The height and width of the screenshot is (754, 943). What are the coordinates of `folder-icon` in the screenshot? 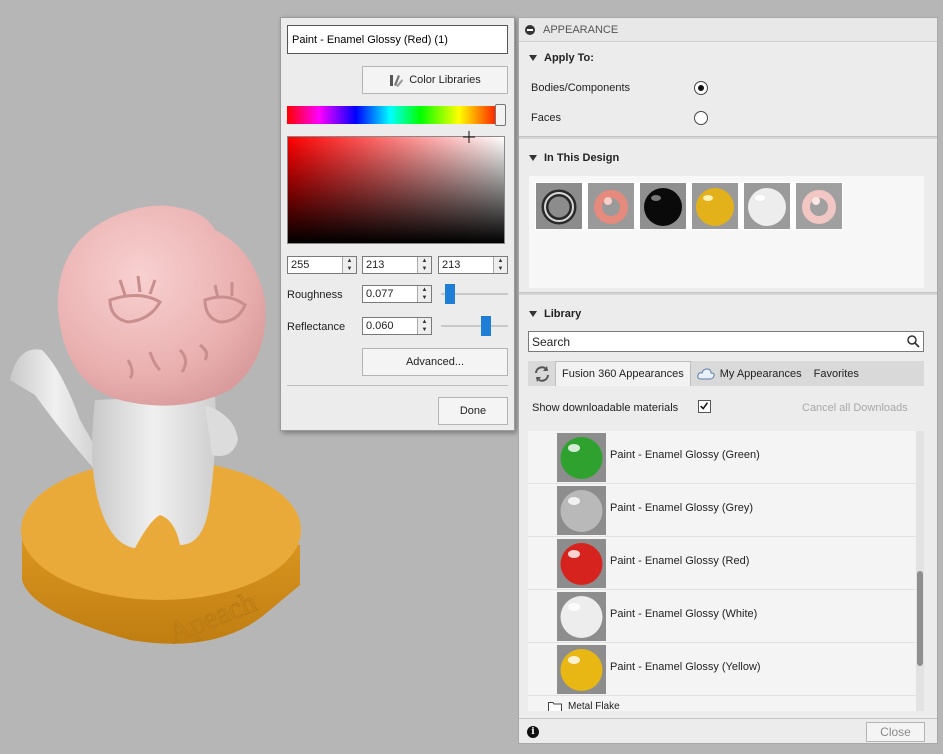 It's located at (555, 706).